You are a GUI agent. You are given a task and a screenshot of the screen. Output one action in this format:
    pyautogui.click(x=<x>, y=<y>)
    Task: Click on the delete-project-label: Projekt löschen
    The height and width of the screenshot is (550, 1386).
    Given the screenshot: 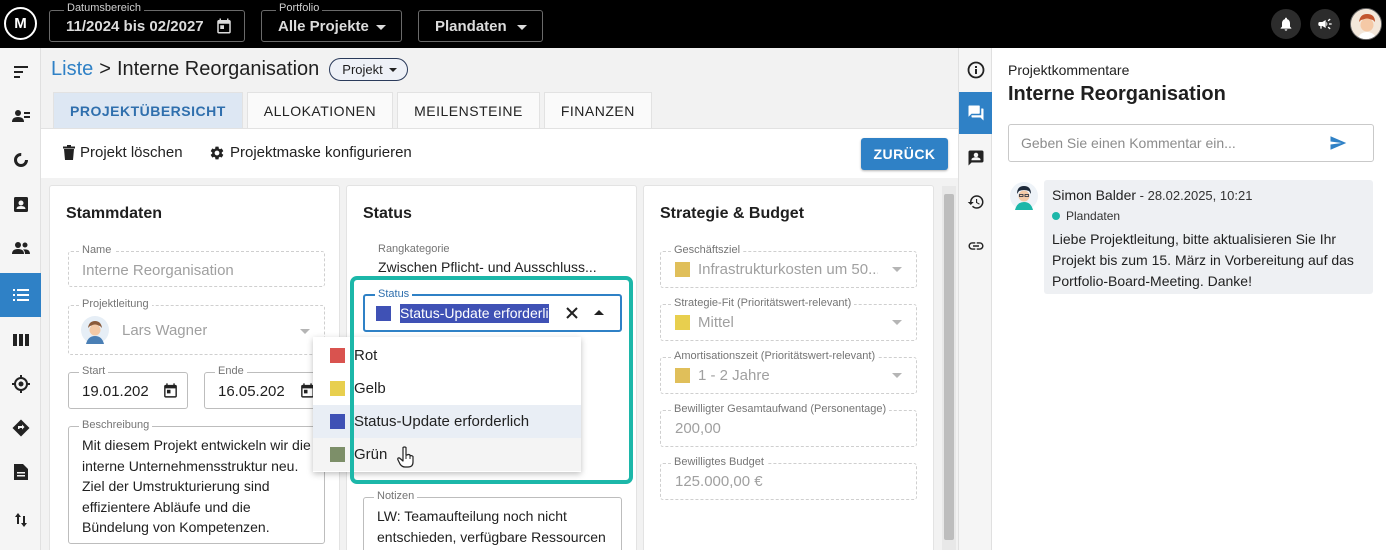 What is the action you would take?
    pyautogui.click(x=131, y=152)
    